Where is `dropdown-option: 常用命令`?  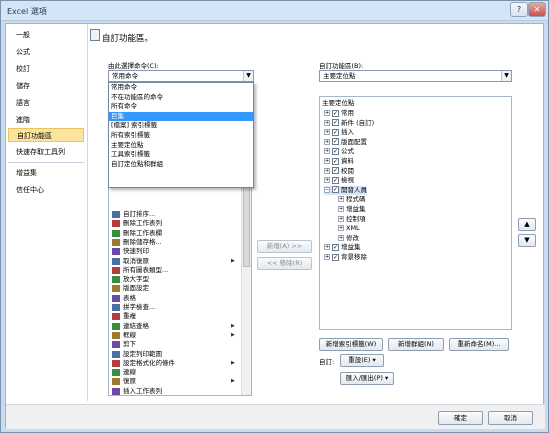
dropdown-option: 常用命令 is located at coordinates (181, 88).